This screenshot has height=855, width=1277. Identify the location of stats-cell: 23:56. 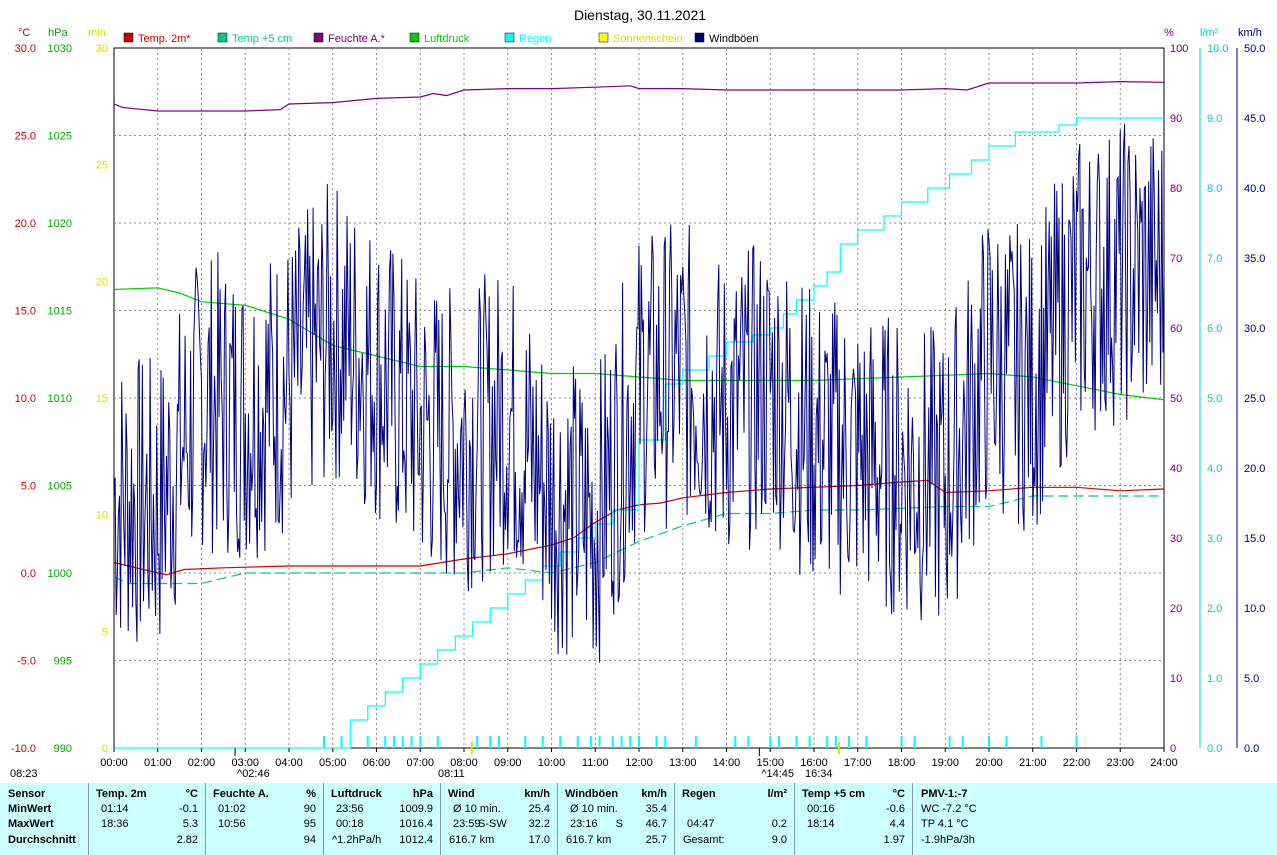
(350, 809).